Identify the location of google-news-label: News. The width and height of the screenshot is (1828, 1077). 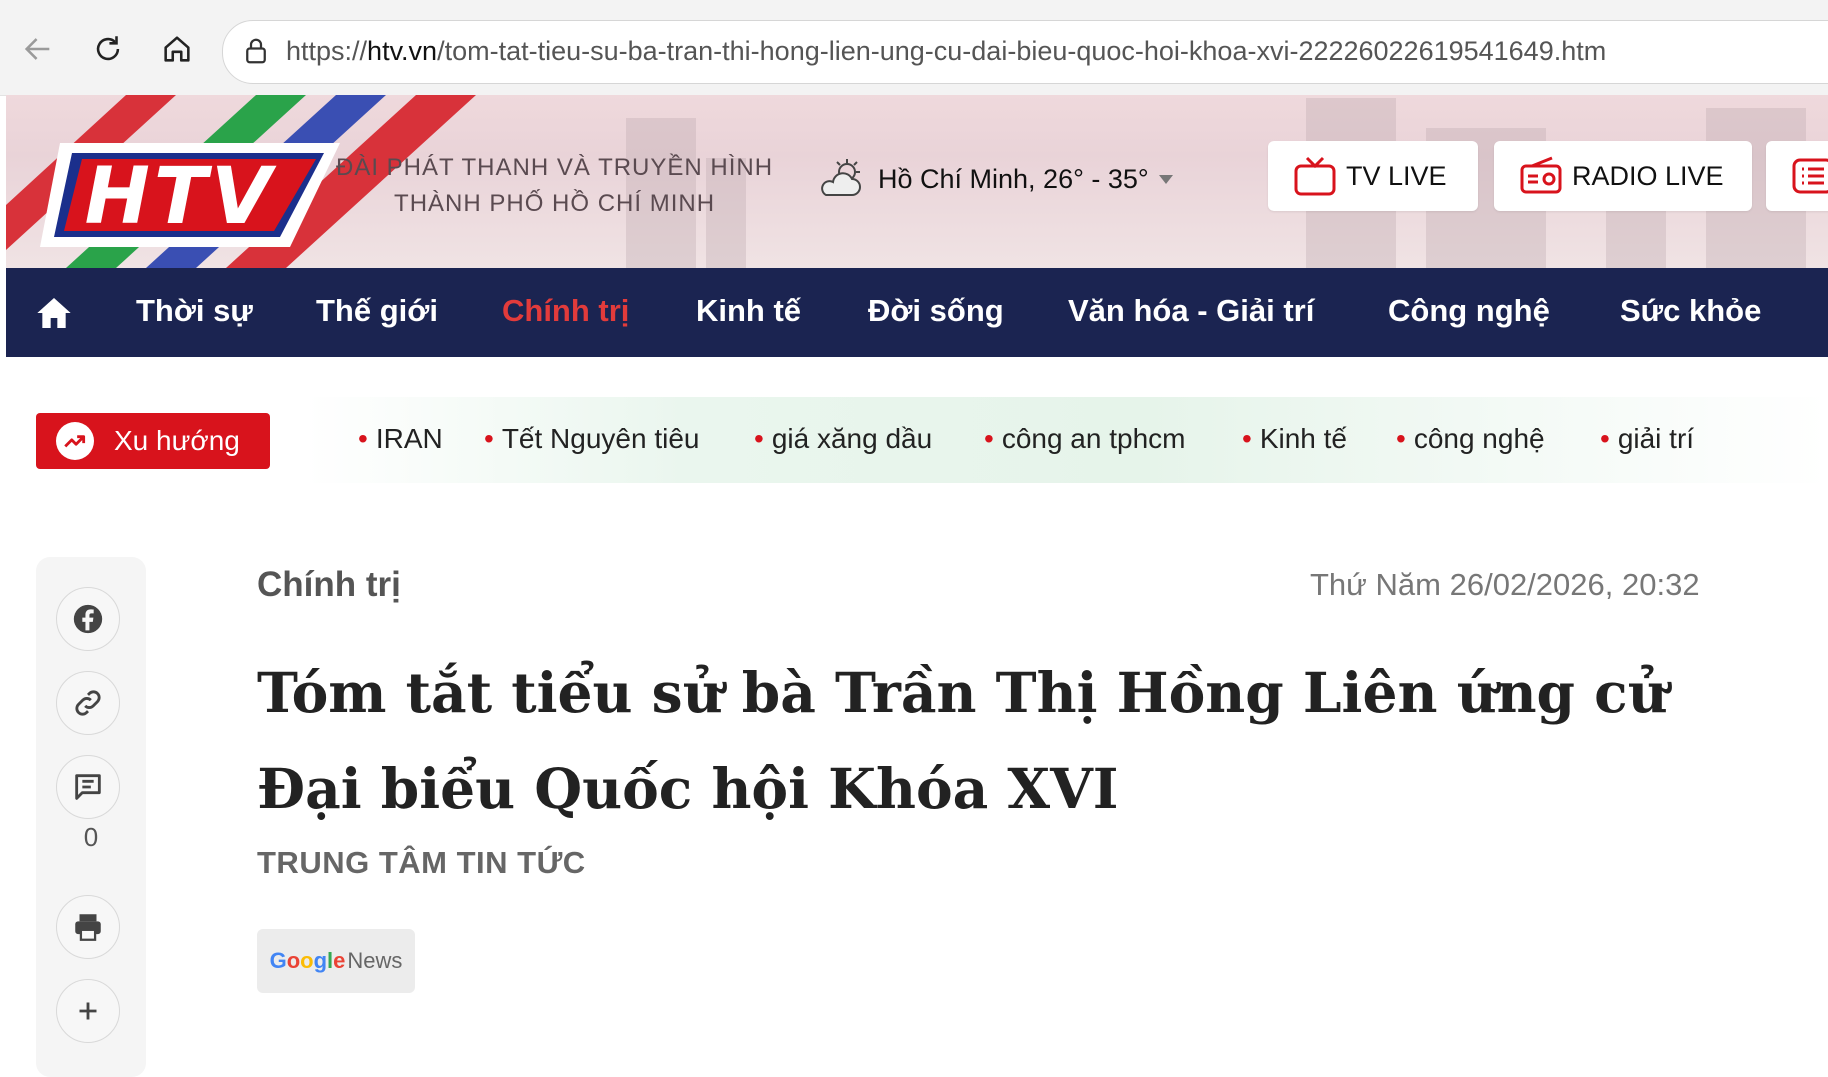
(375, 960).